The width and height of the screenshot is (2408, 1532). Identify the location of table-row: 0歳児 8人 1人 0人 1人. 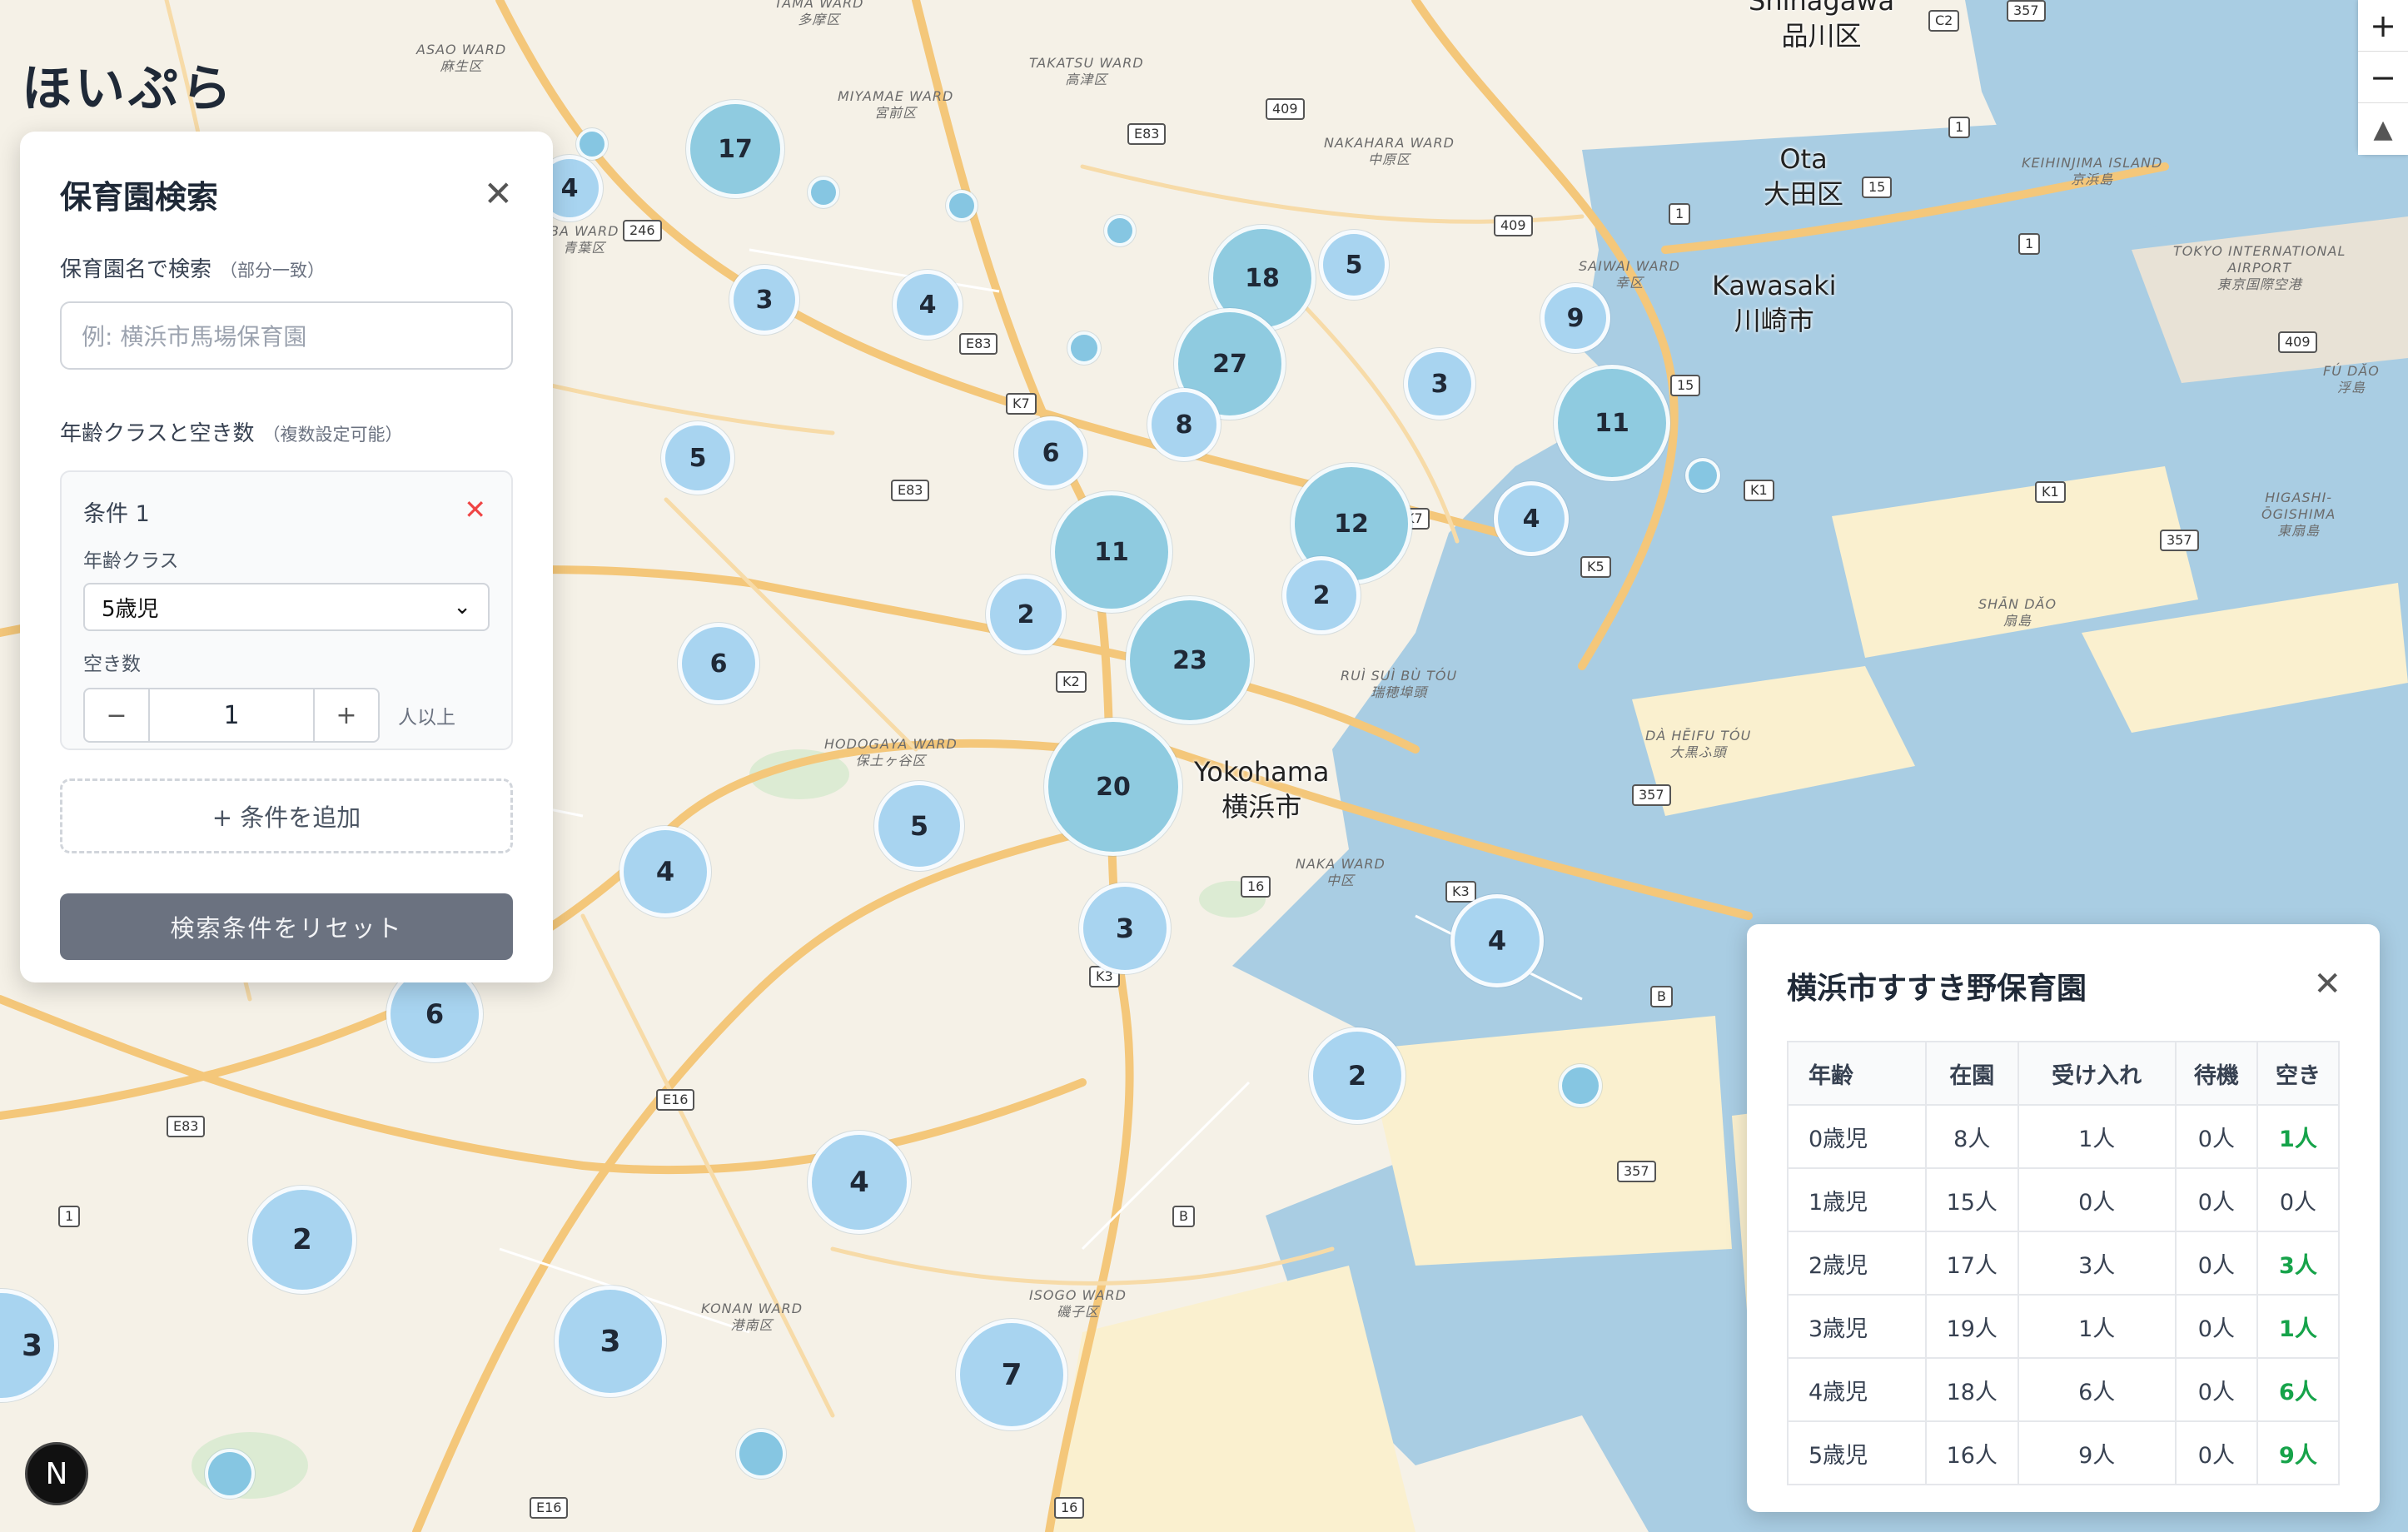
(2064, 1136).